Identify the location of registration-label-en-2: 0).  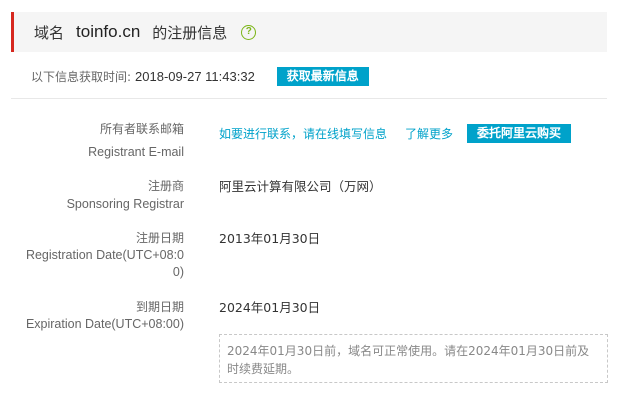
(178, 272).